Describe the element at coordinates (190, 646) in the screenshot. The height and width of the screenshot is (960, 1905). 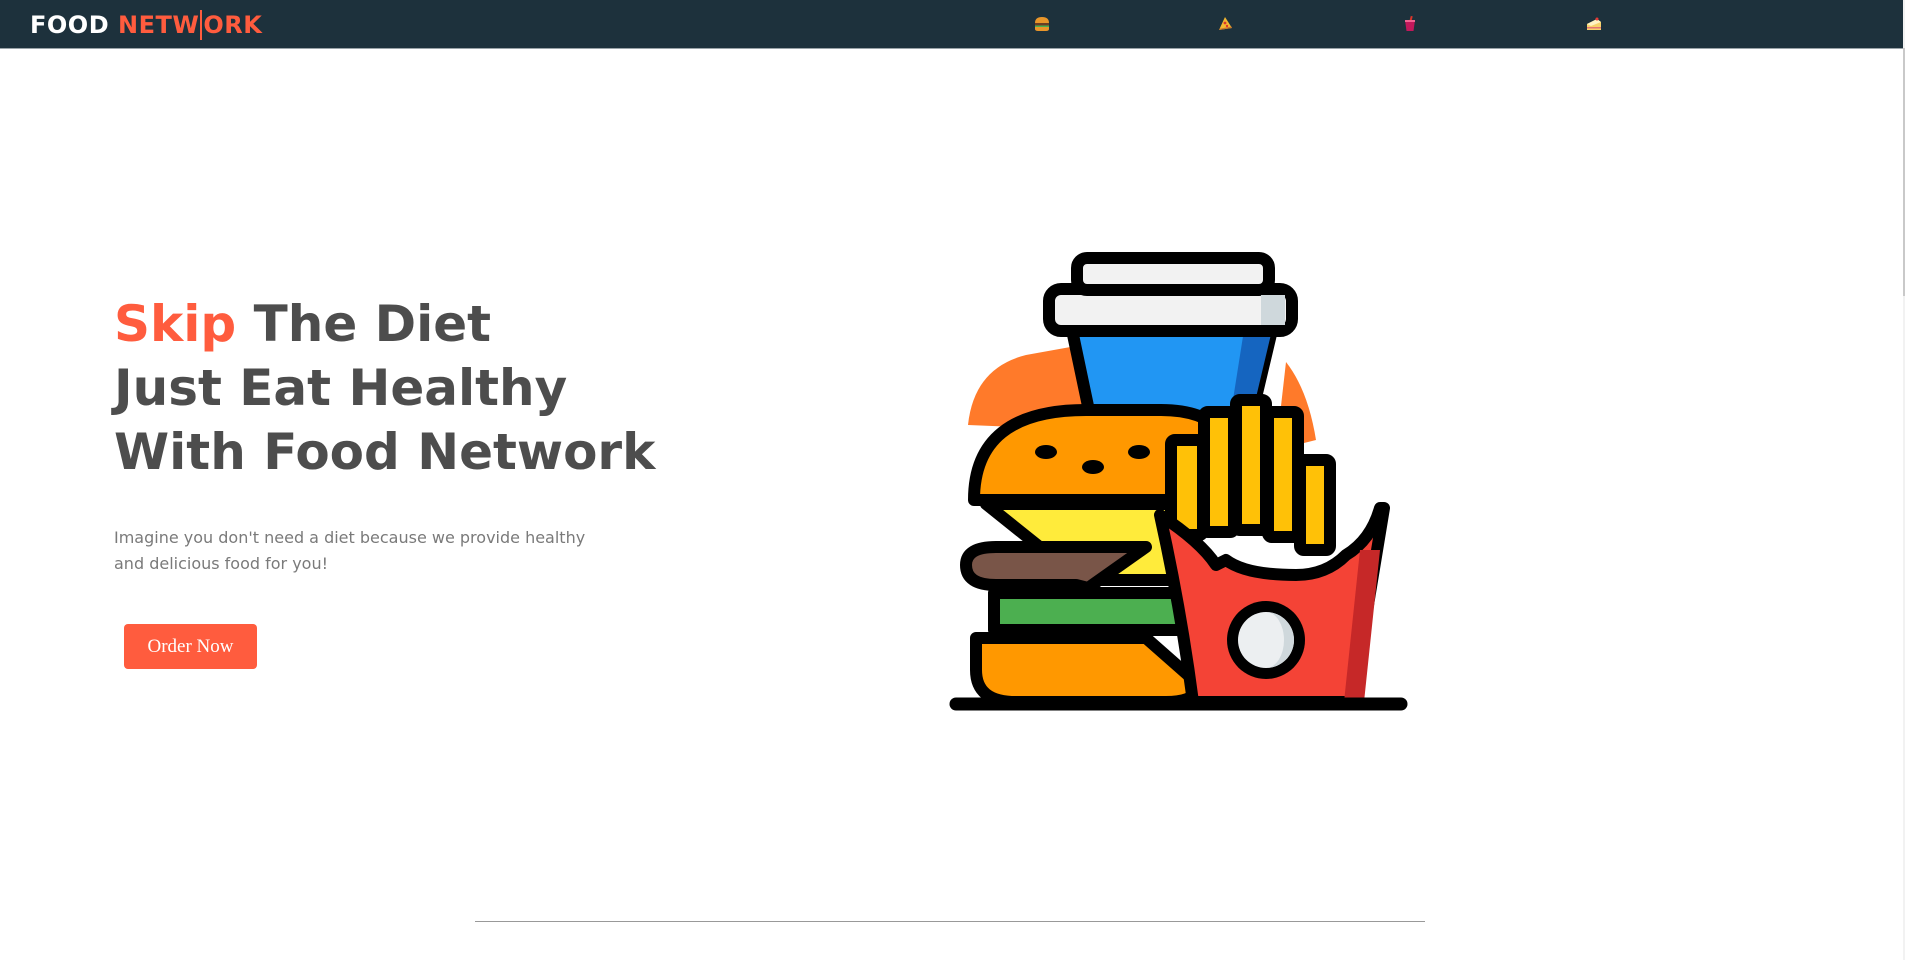
I see `order-now-button: Order Now` at that location.